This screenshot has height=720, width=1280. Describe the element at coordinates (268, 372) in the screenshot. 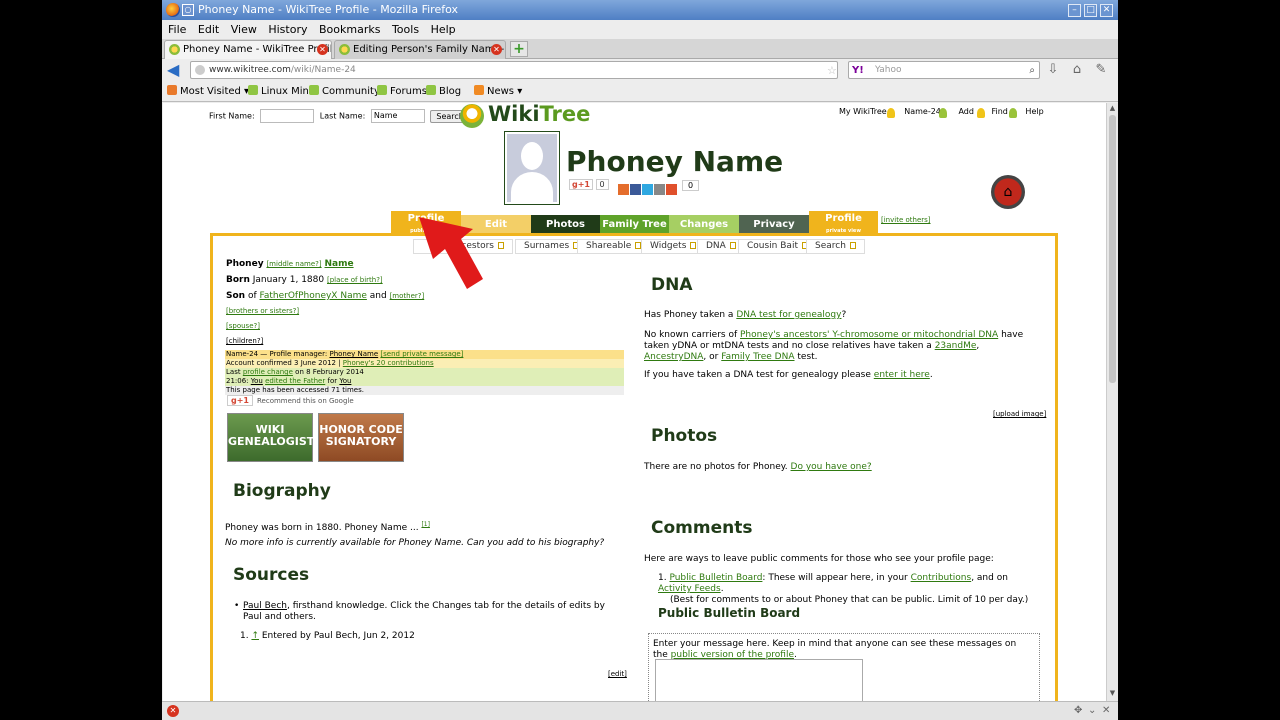

I see `profile-change-link: profile change` at that location.